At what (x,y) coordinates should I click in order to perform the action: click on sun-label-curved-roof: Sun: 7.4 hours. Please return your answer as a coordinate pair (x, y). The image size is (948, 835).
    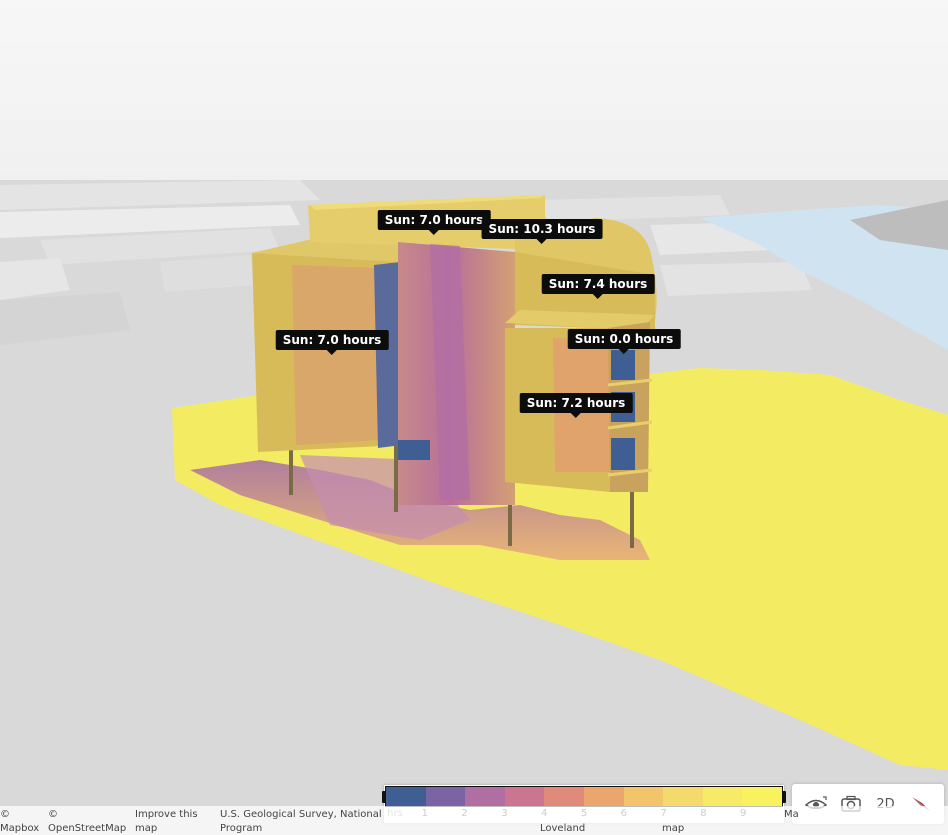
    Looking at the image, I should click on (598, 286).